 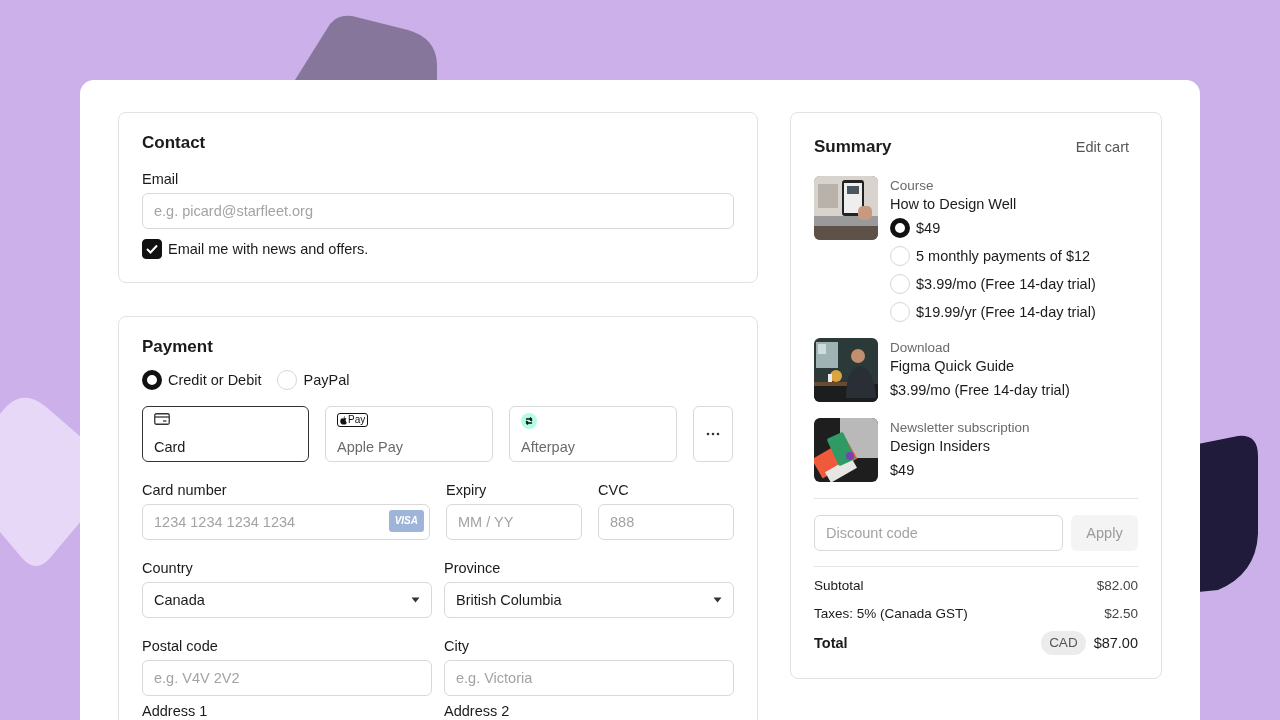 What do you see at coordinates (589, 600) in the screenshot?
I see `province-select: British Columbia` at bounding box center [589, 600].